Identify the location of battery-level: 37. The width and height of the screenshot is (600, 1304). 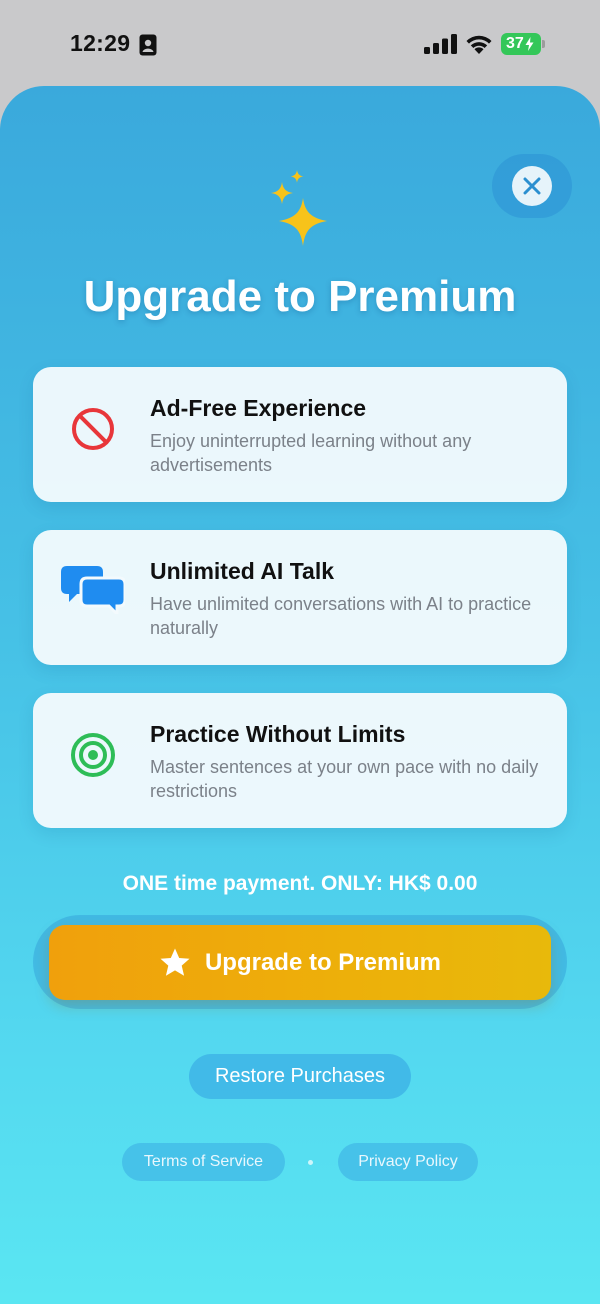
(521, 44).